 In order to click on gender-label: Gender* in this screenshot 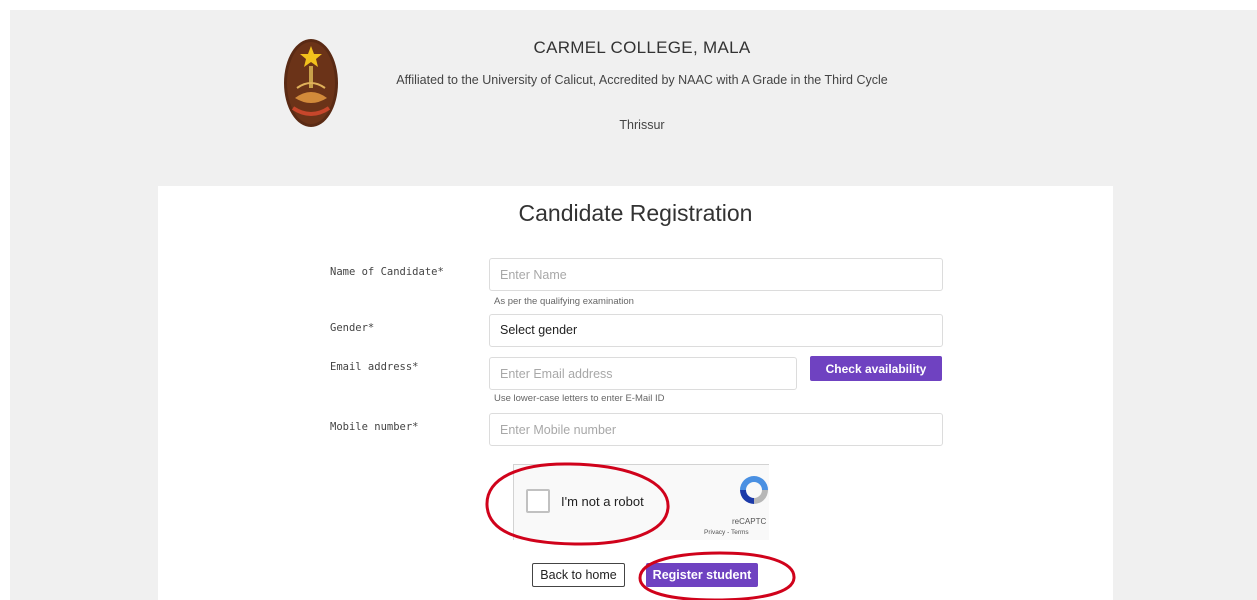, I will do `click(352, 328)`.